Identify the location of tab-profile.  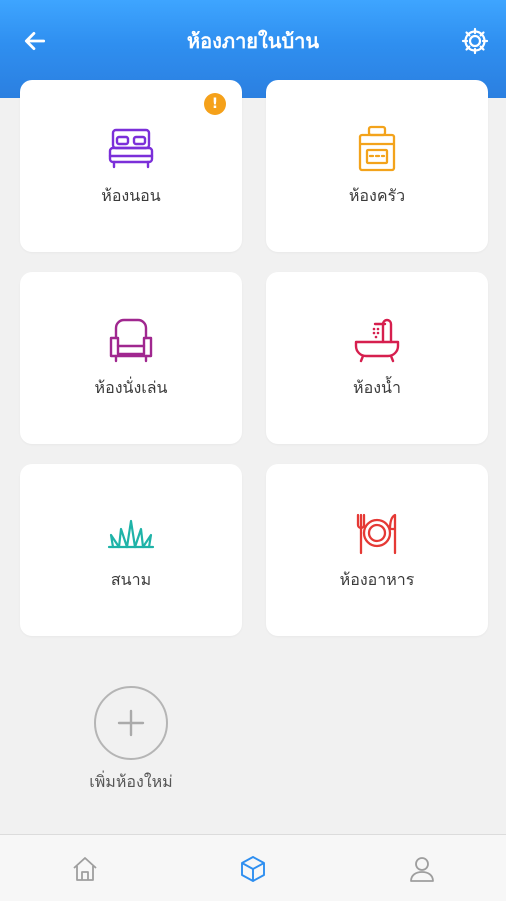
(422, 869).